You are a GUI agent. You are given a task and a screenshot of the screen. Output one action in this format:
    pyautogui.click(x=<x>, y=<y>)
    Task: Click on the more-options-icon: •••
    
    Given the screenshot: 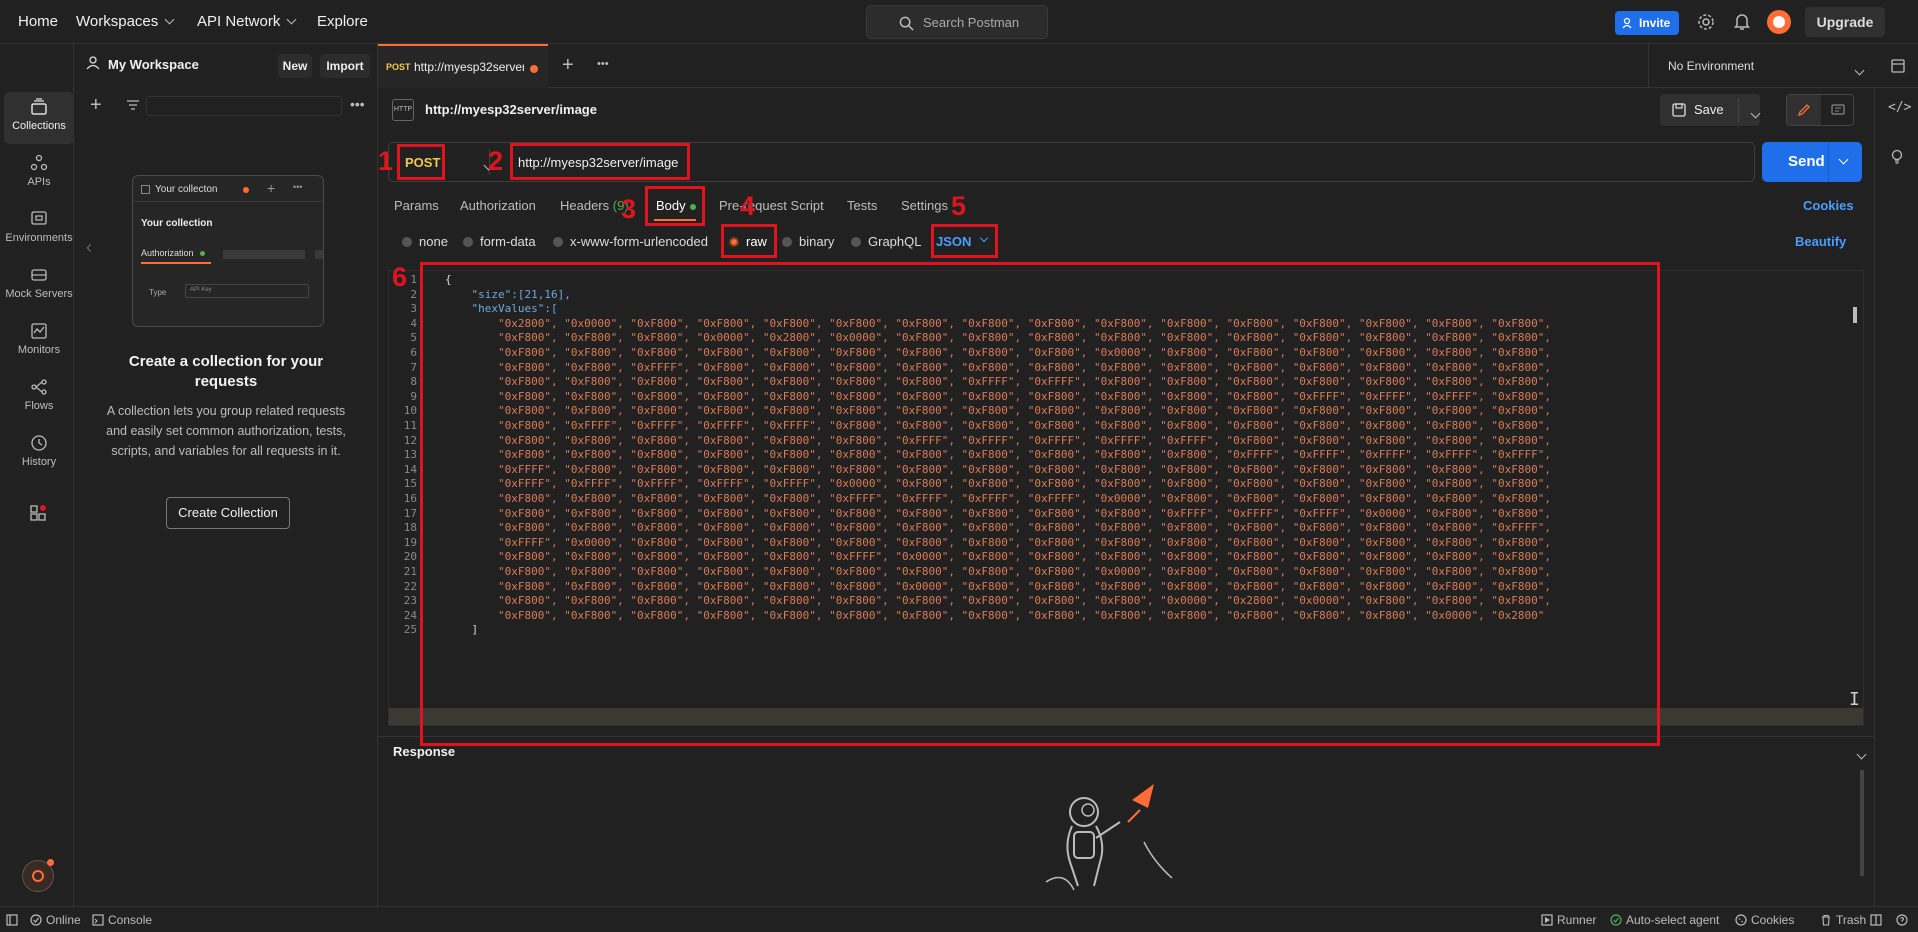 What is the action you would take?
    pyautogui.click(x=357, y=104)
    